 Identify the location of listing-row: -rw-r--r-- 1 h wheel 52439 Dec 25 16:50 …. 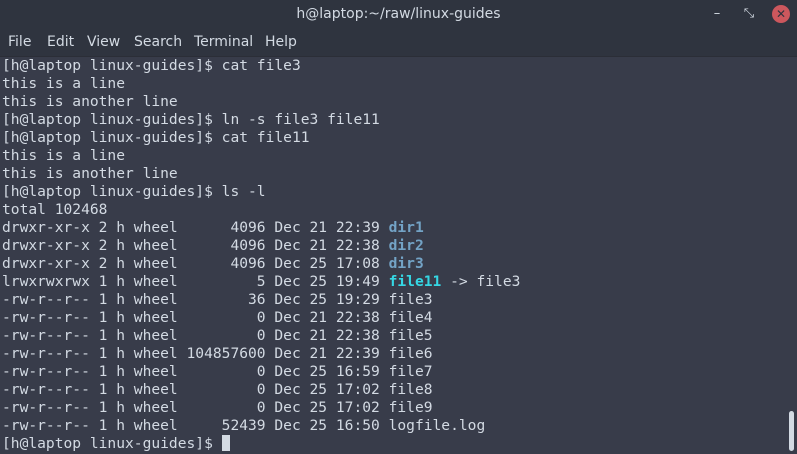
(243, 426).